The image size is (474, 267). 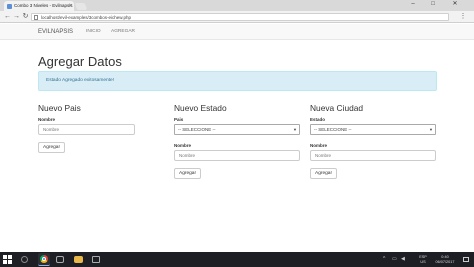 What do you see at coordinates (123, 32) in the screenshot?
I see `nav-agregar: AGREGAR` at bounding box center [123, 32].